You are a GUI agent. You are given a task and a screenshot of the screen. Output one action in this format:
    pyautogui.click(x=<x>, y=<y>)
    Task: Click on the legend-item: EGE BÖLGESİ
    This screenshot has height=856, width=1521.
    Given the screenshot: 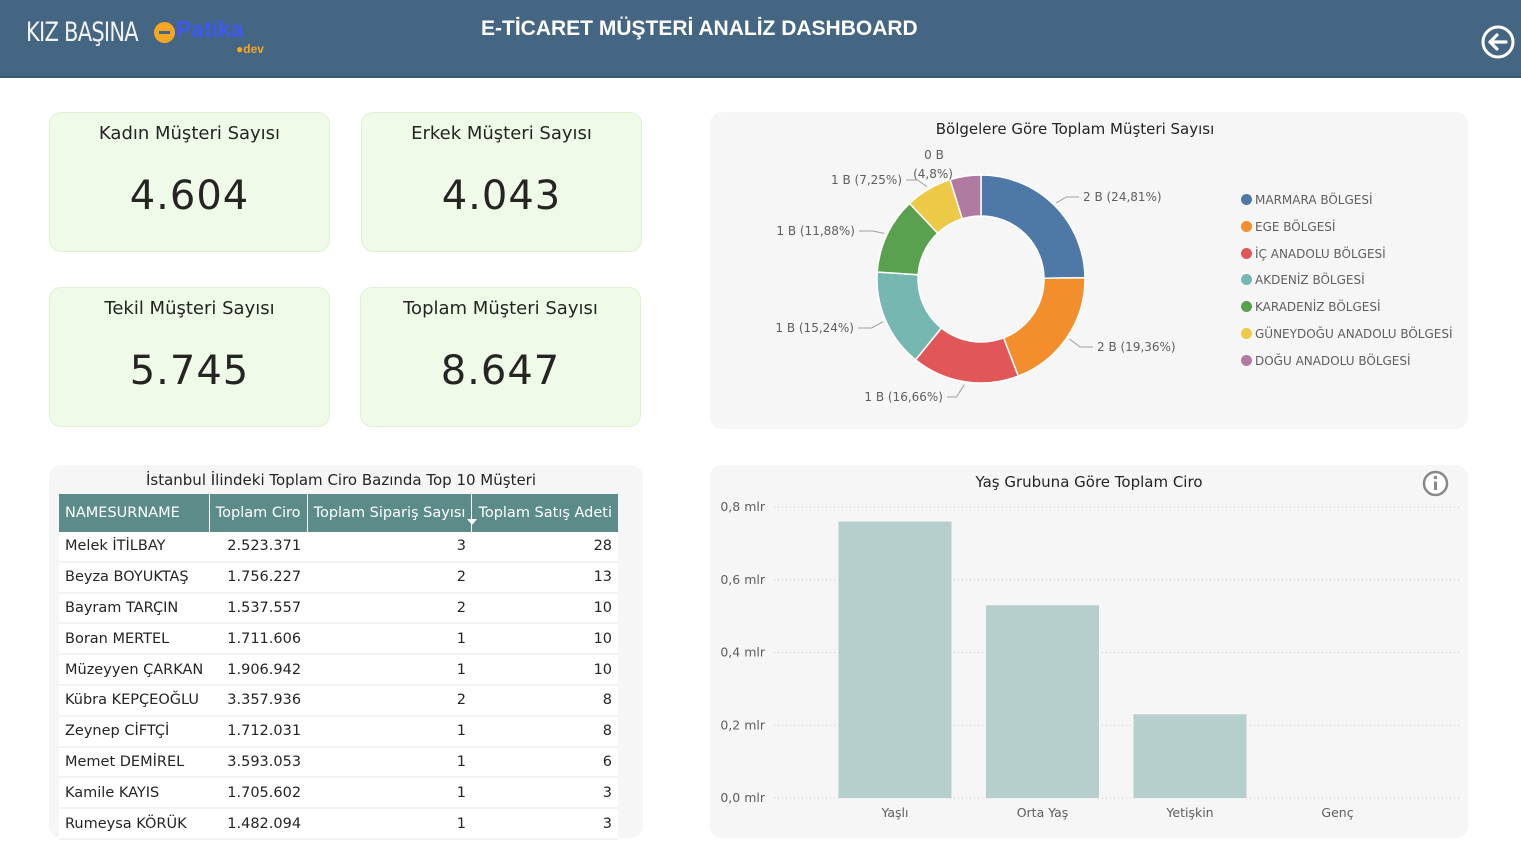 What is the action you would take?
    pyautogui.click(x=1288, y=227)
    